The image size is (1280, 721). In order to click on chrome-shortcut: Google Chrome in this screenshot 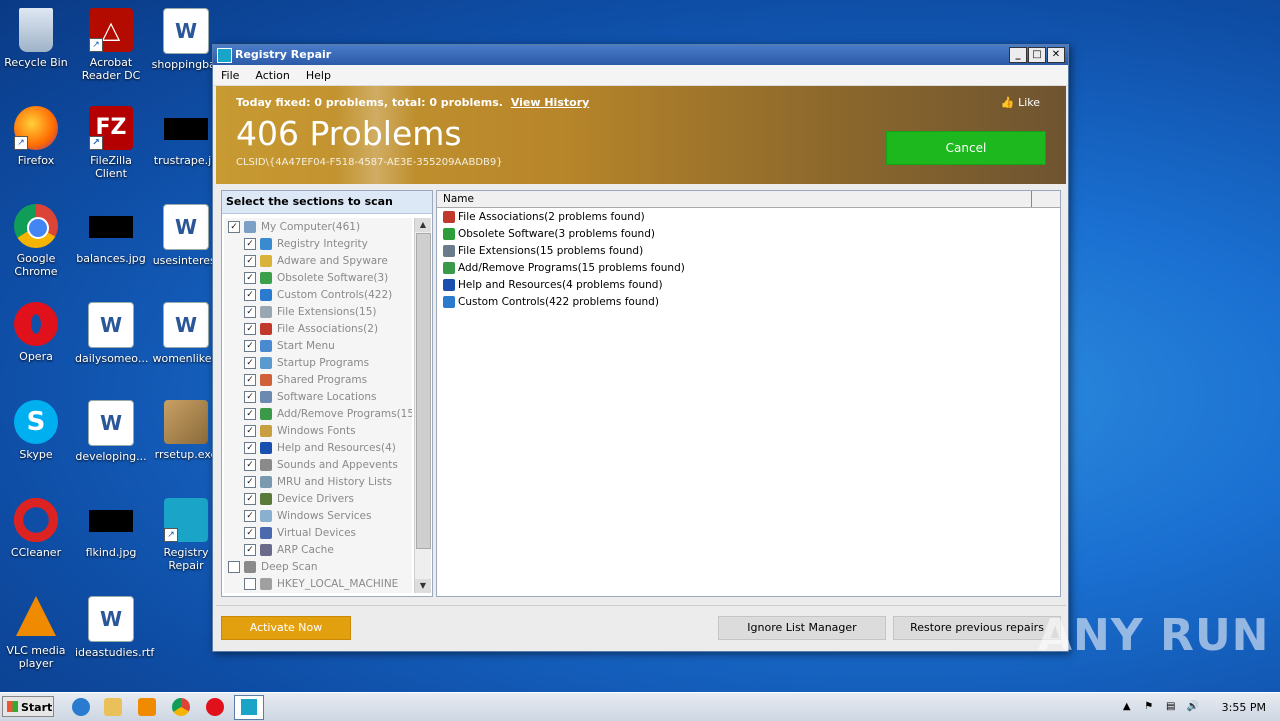, I will do `click(36, 241)`.